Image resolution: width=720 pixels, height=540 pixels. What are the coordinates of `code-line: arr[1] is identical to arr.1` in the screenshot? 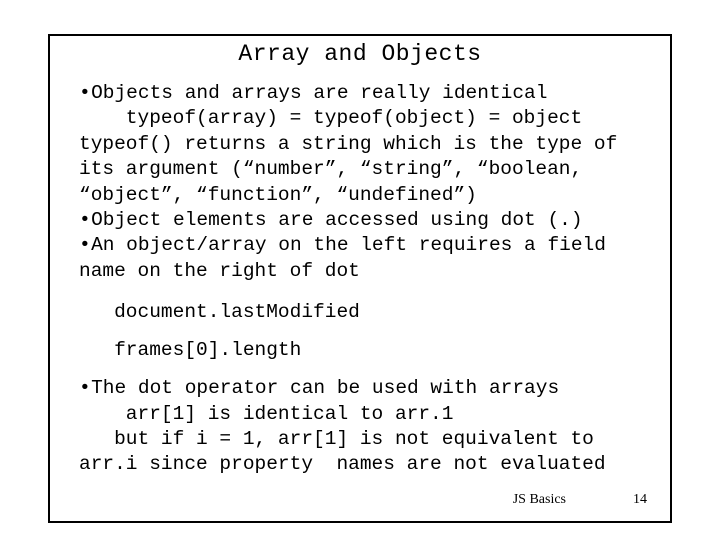 It's located at (266, 413).